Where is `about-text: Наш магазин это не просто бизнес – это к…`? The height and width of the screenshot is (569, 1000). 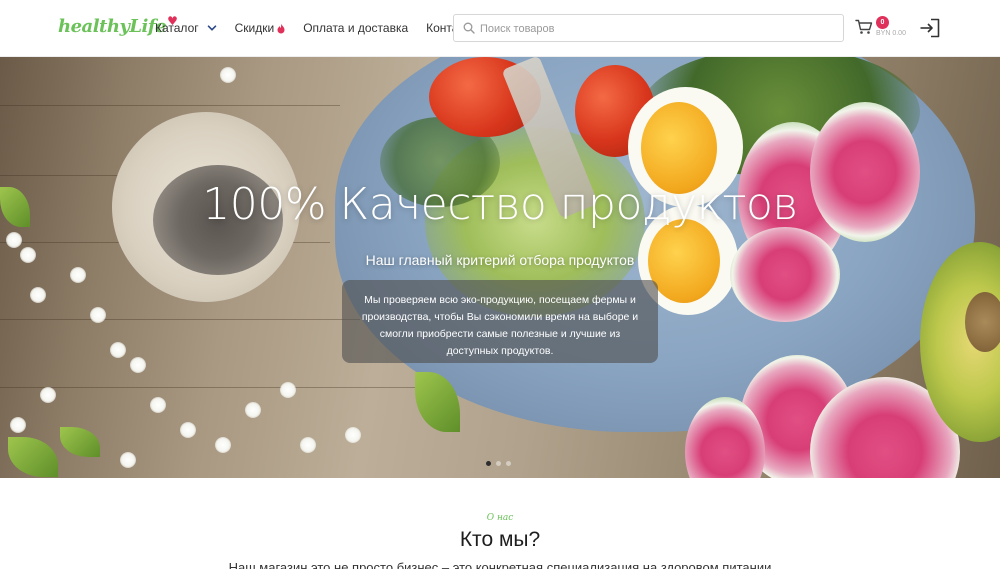 about-text: Наш магазин это не просто бизнес – это к… is located at coordinates (500, 564).